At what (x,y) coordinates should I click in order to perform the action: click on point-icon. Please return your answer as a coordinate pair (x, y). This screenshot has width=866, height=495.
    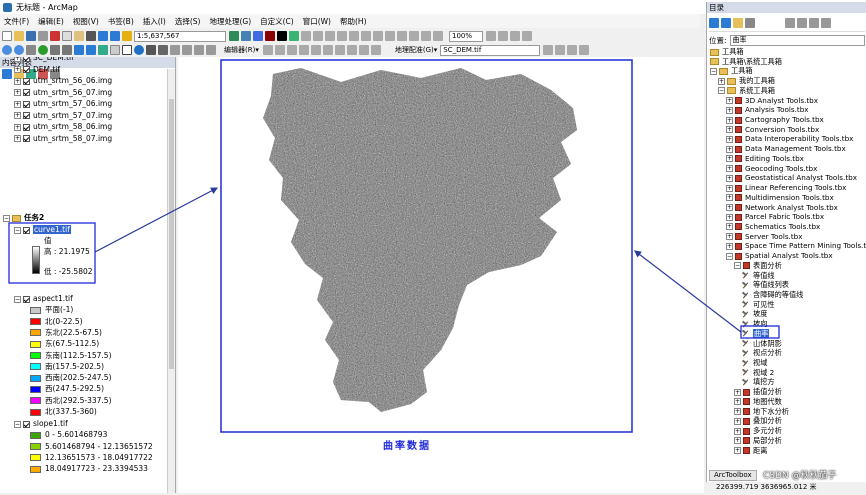
    Looking at the image, I should click on (327, 50).